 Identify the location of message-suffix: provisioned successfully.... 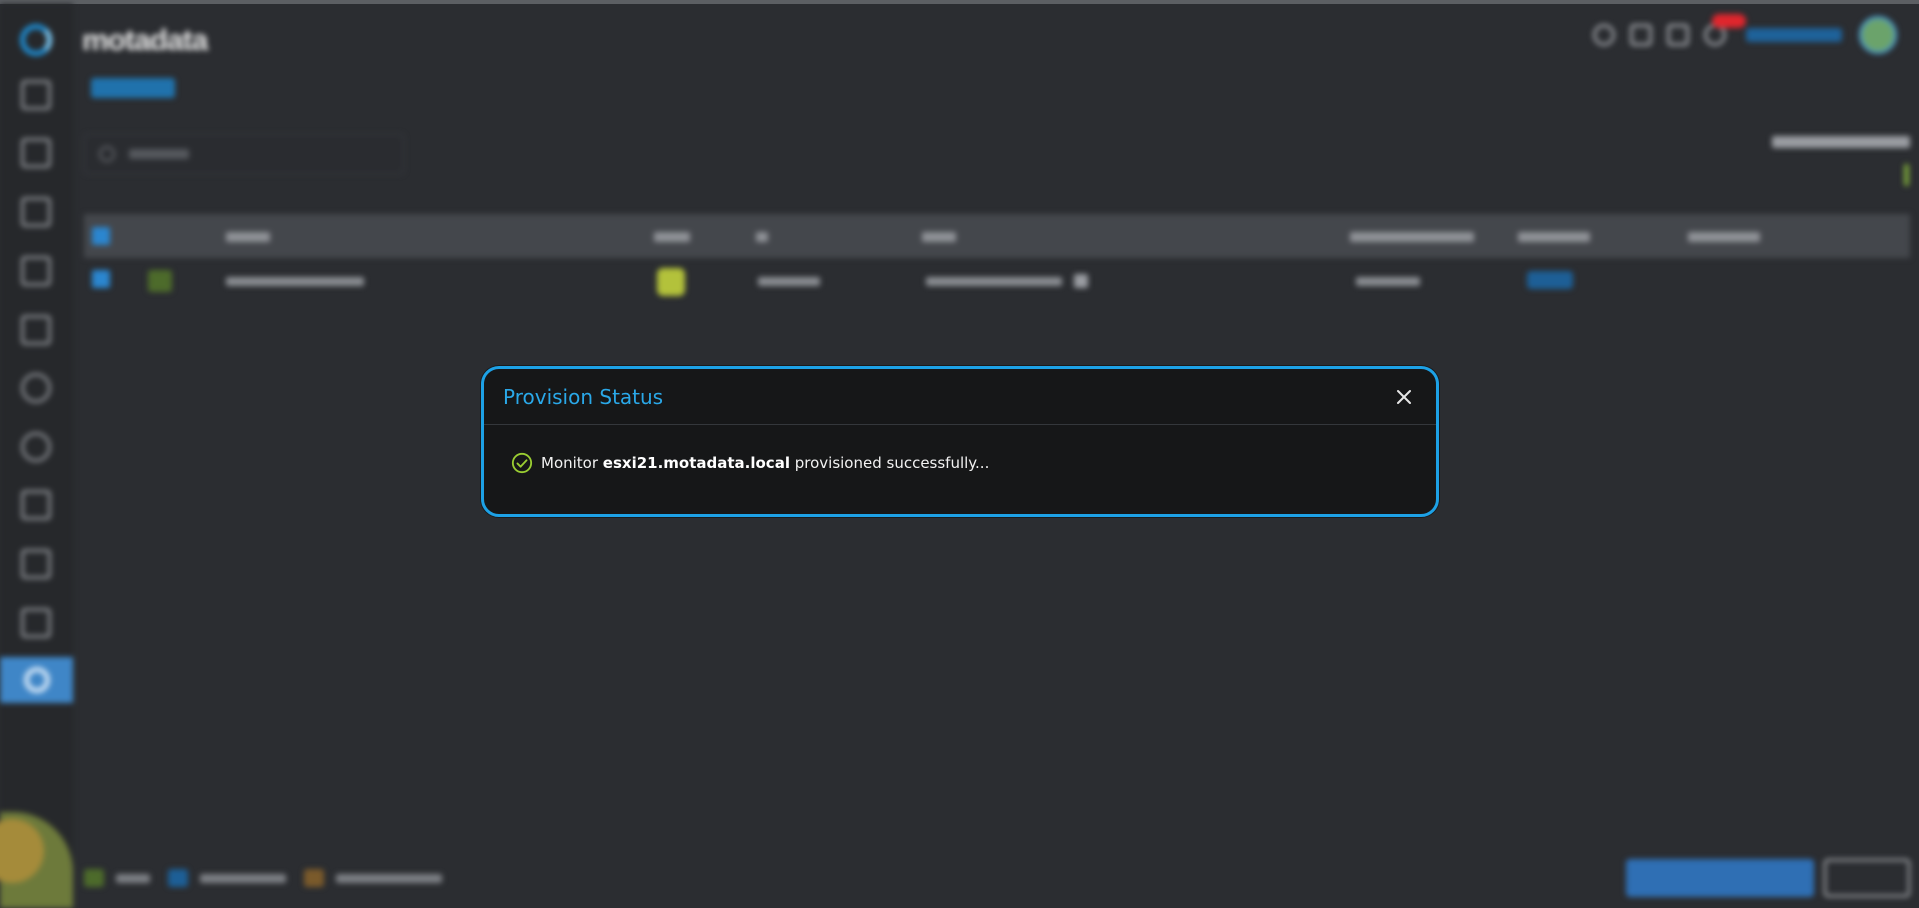
(889, 463).